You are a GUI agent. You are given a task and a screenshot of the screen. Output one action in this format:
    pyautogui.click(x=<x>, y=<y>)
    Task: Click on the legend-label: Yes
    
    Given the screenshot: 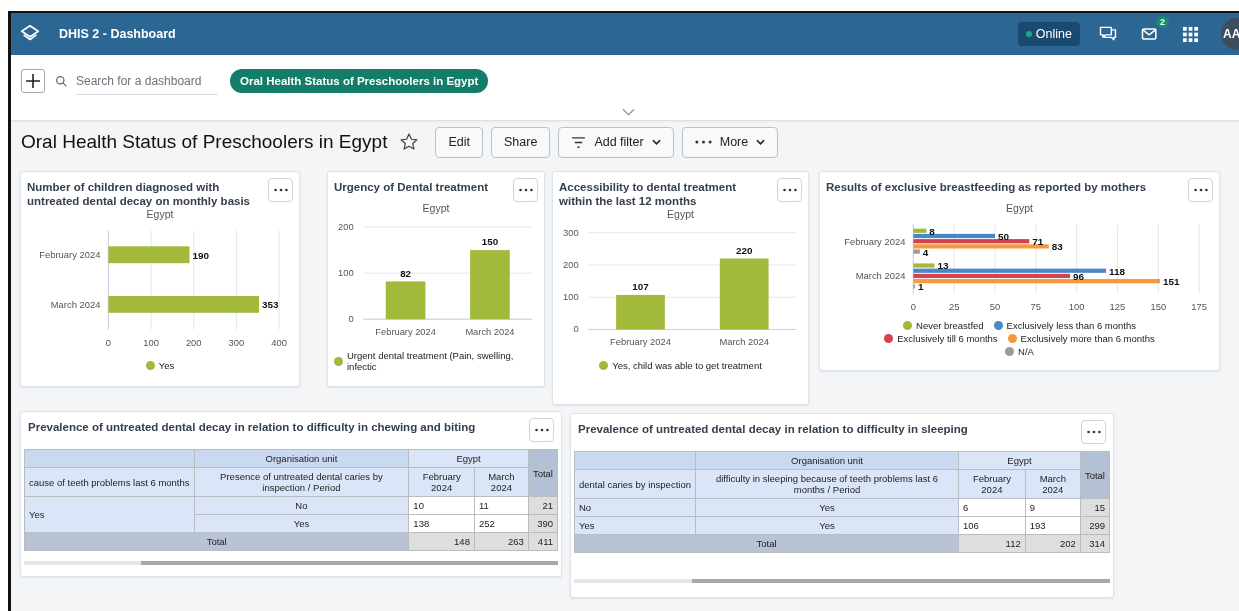 What is the action you would take?
    pyautogui.click(x=166, y=365)
    